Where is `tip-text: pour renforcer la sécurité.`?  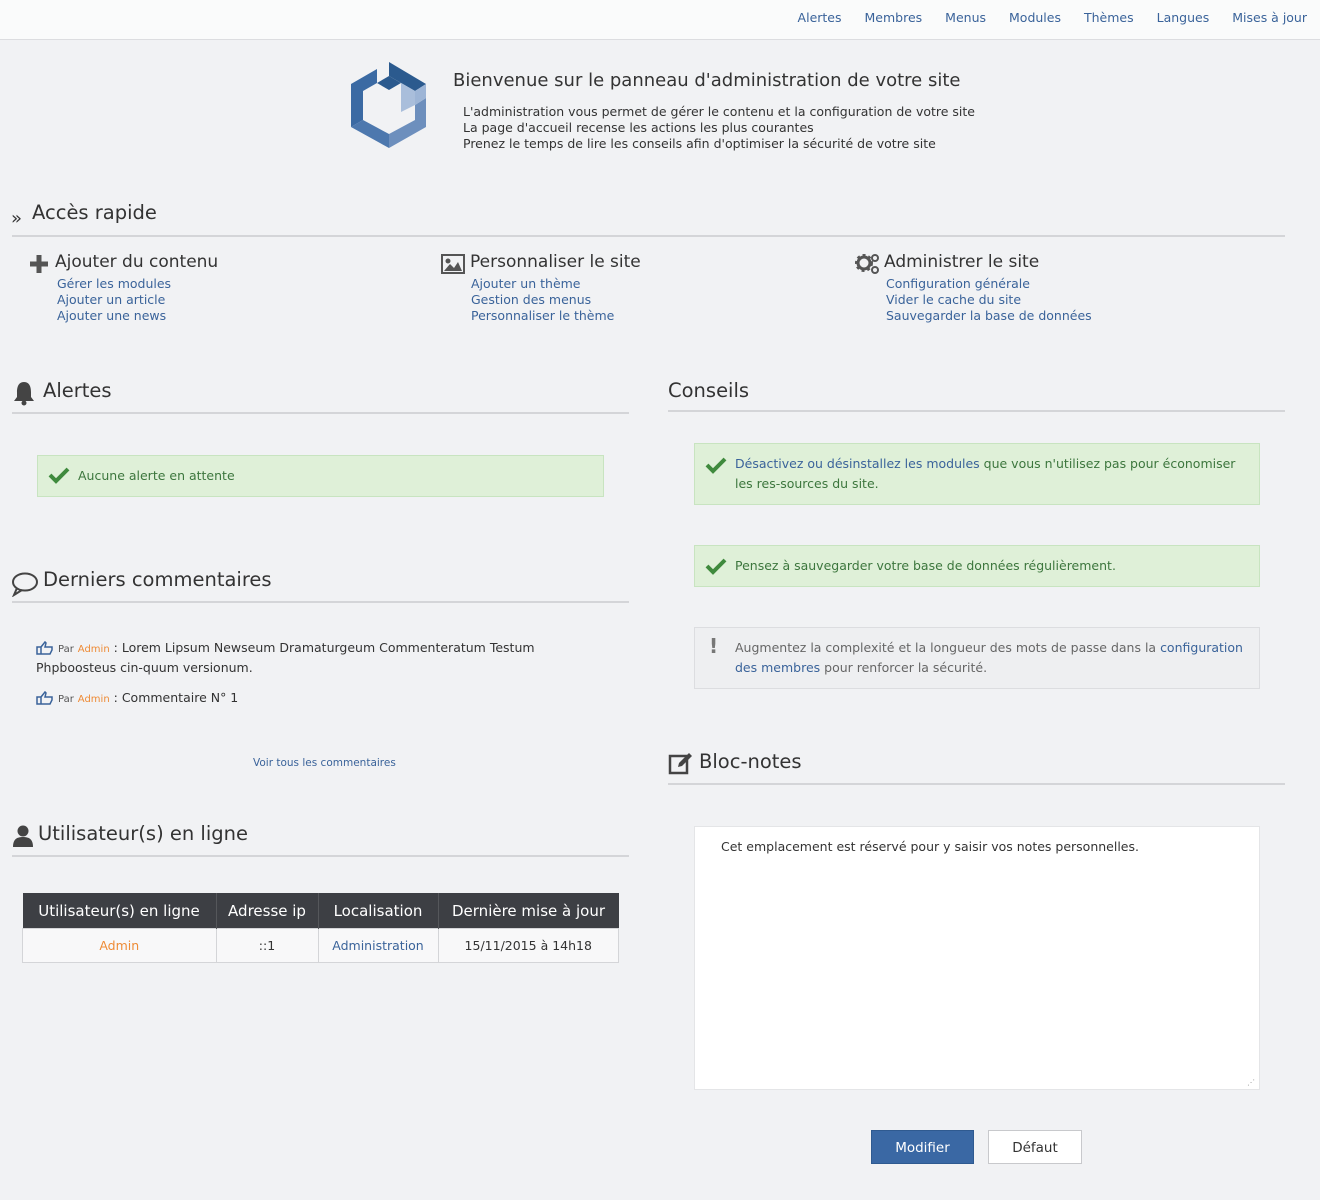 tip-text: pour renforcer la sécurité. is located at coordinates (904, 667).